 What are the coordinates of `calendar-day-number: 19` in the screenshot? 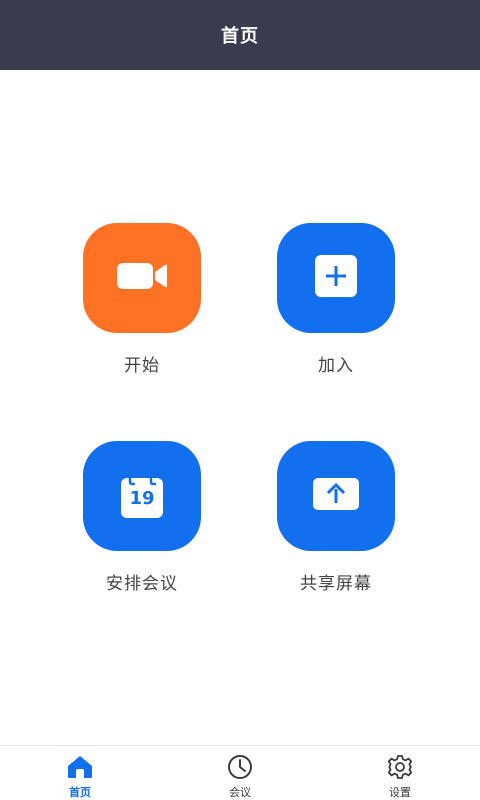 It's located at (142, 498).